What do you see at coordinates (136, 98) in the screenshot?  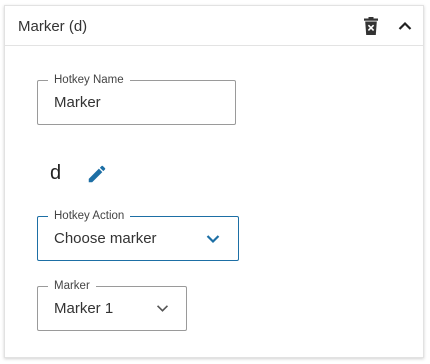 I see `hotkey-name-field: Hotkey Name Marker` at bounding box center [136, 98].